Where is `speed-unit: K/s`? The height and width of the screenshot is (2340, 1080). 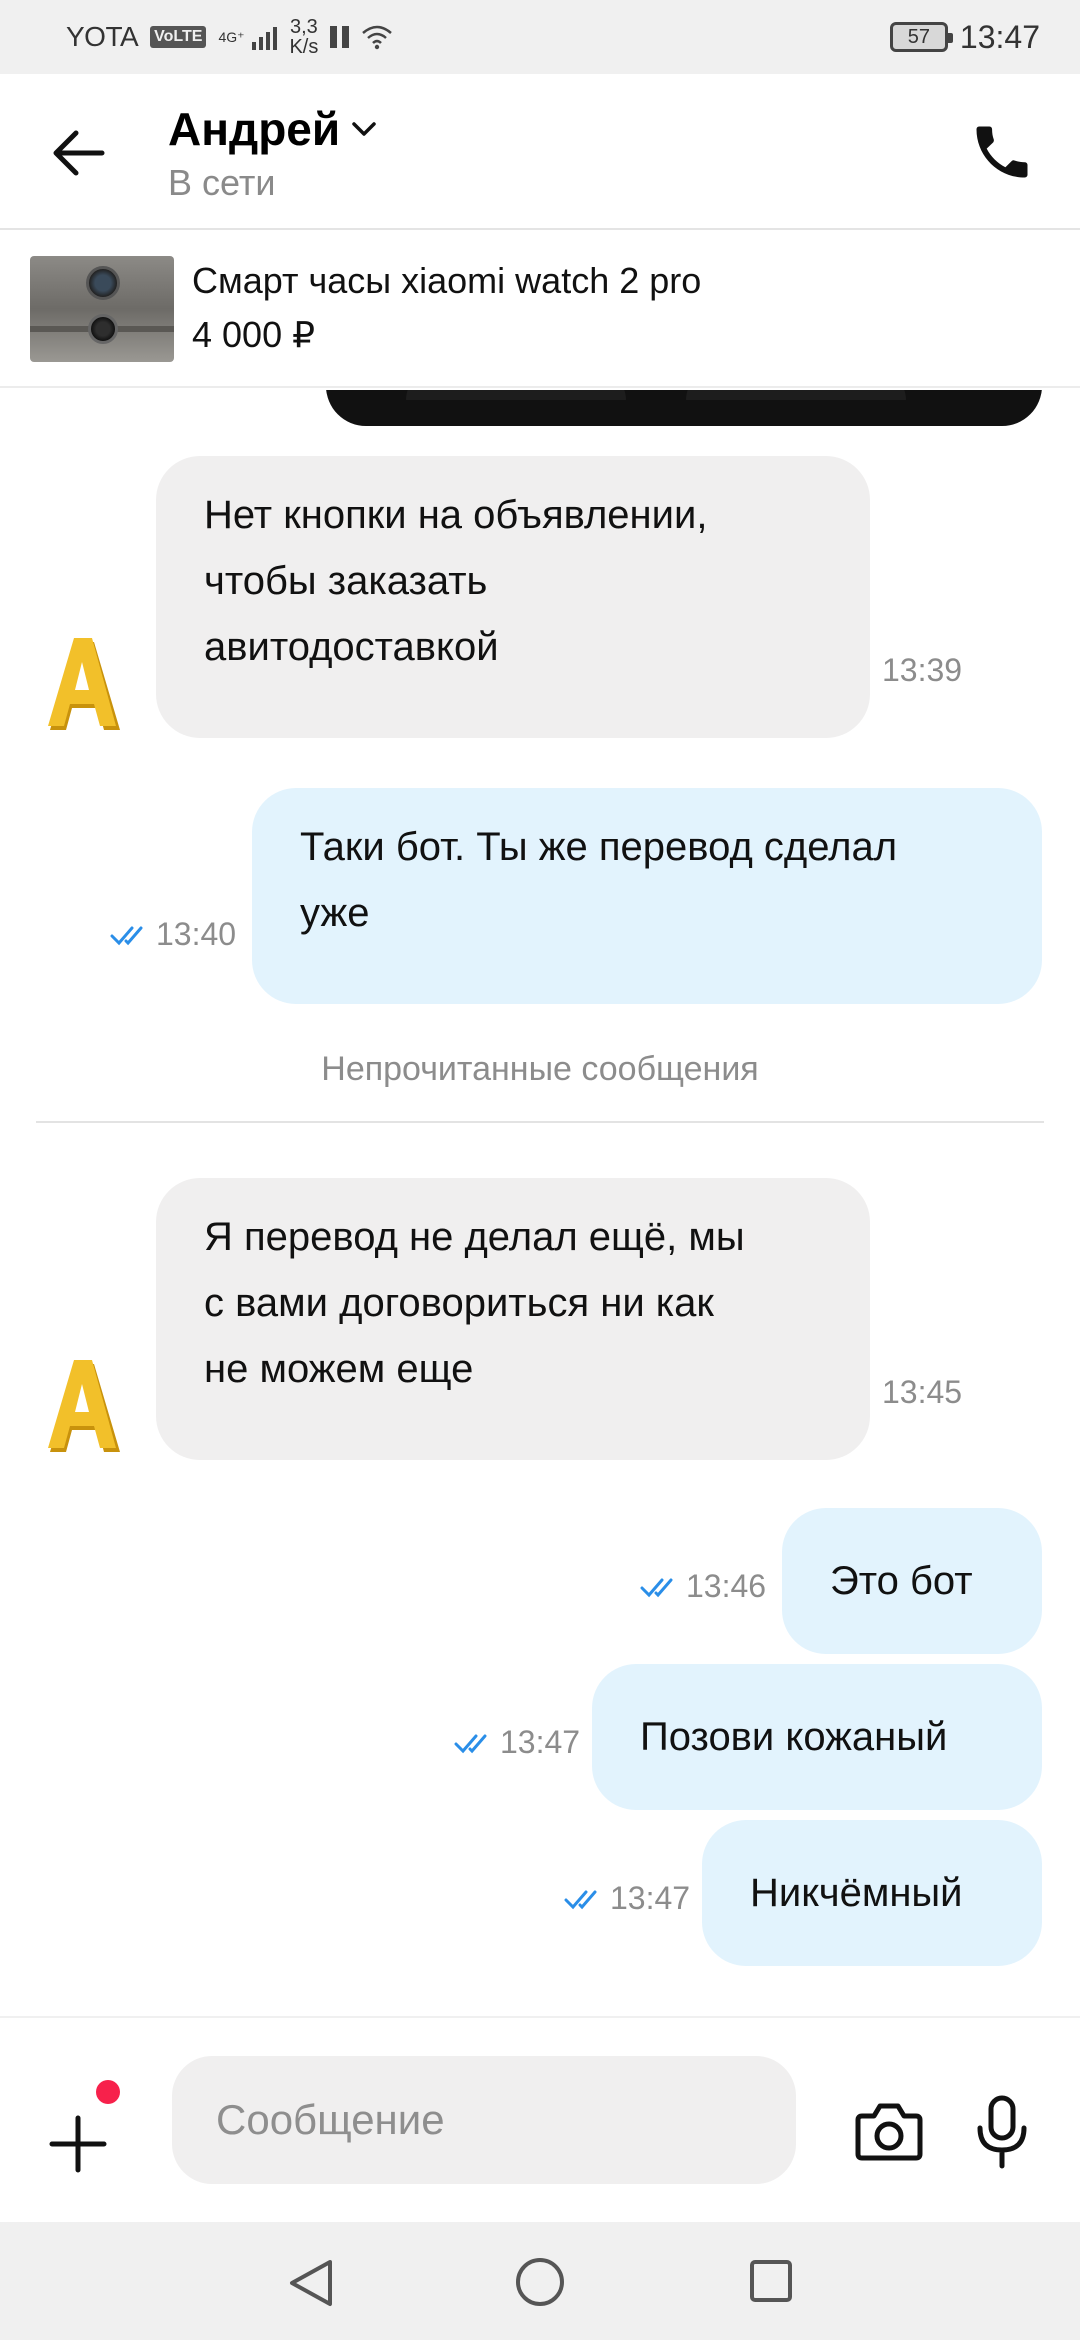 speed-unit: K/s is located at coordinates (304, 47).